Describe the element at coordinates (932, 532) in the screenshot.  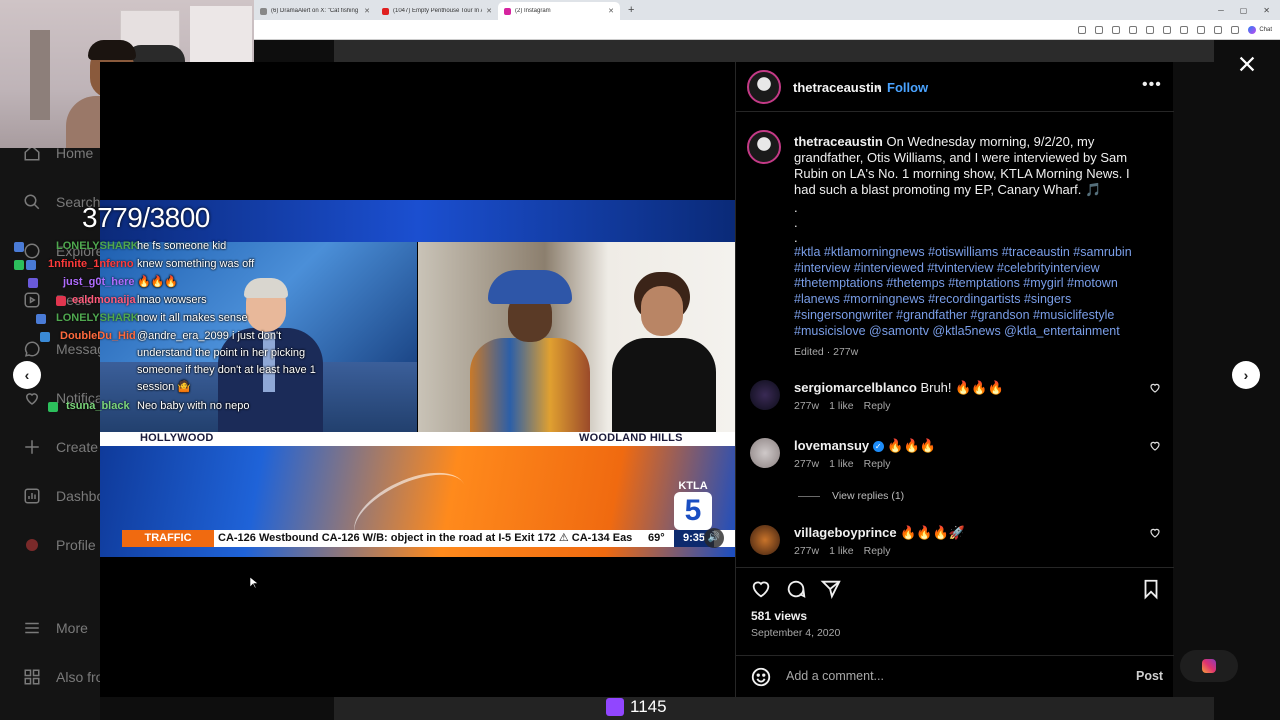
I see `comment-text: 🔥🔥🔥🚀` at that location.